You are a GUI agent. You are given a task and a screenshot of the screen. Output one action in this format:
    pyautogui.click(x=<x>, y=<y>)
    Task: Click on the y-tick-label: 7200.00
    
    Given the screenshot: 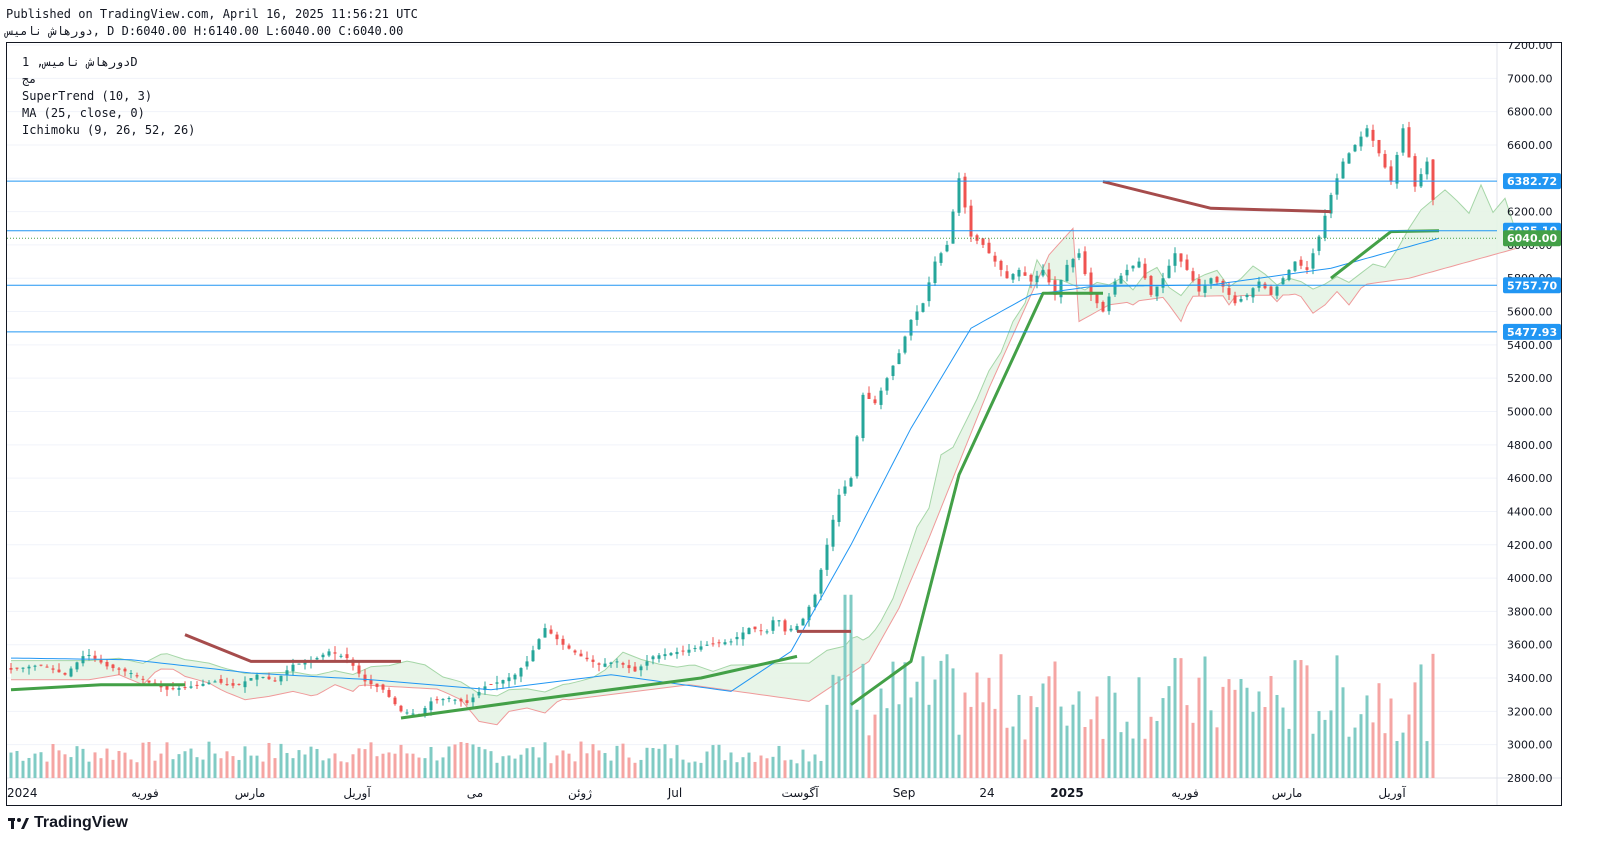 What is the action you would take?
    pyautogui.click(x=1530, y=47)
    